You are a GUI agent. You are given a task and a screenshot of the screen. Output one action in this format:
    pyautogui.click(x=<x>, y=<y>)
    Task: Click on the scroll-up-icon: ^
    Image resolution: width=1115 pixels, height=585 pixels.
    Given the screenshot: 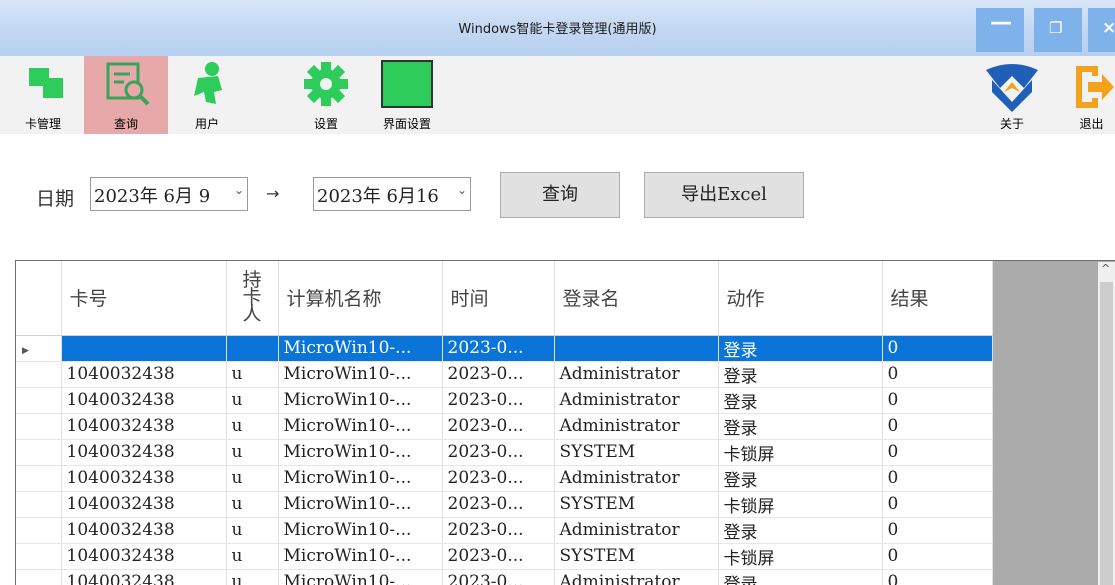 What is the action you would take?
    pyautogui.click(x=1105, y=268)
    